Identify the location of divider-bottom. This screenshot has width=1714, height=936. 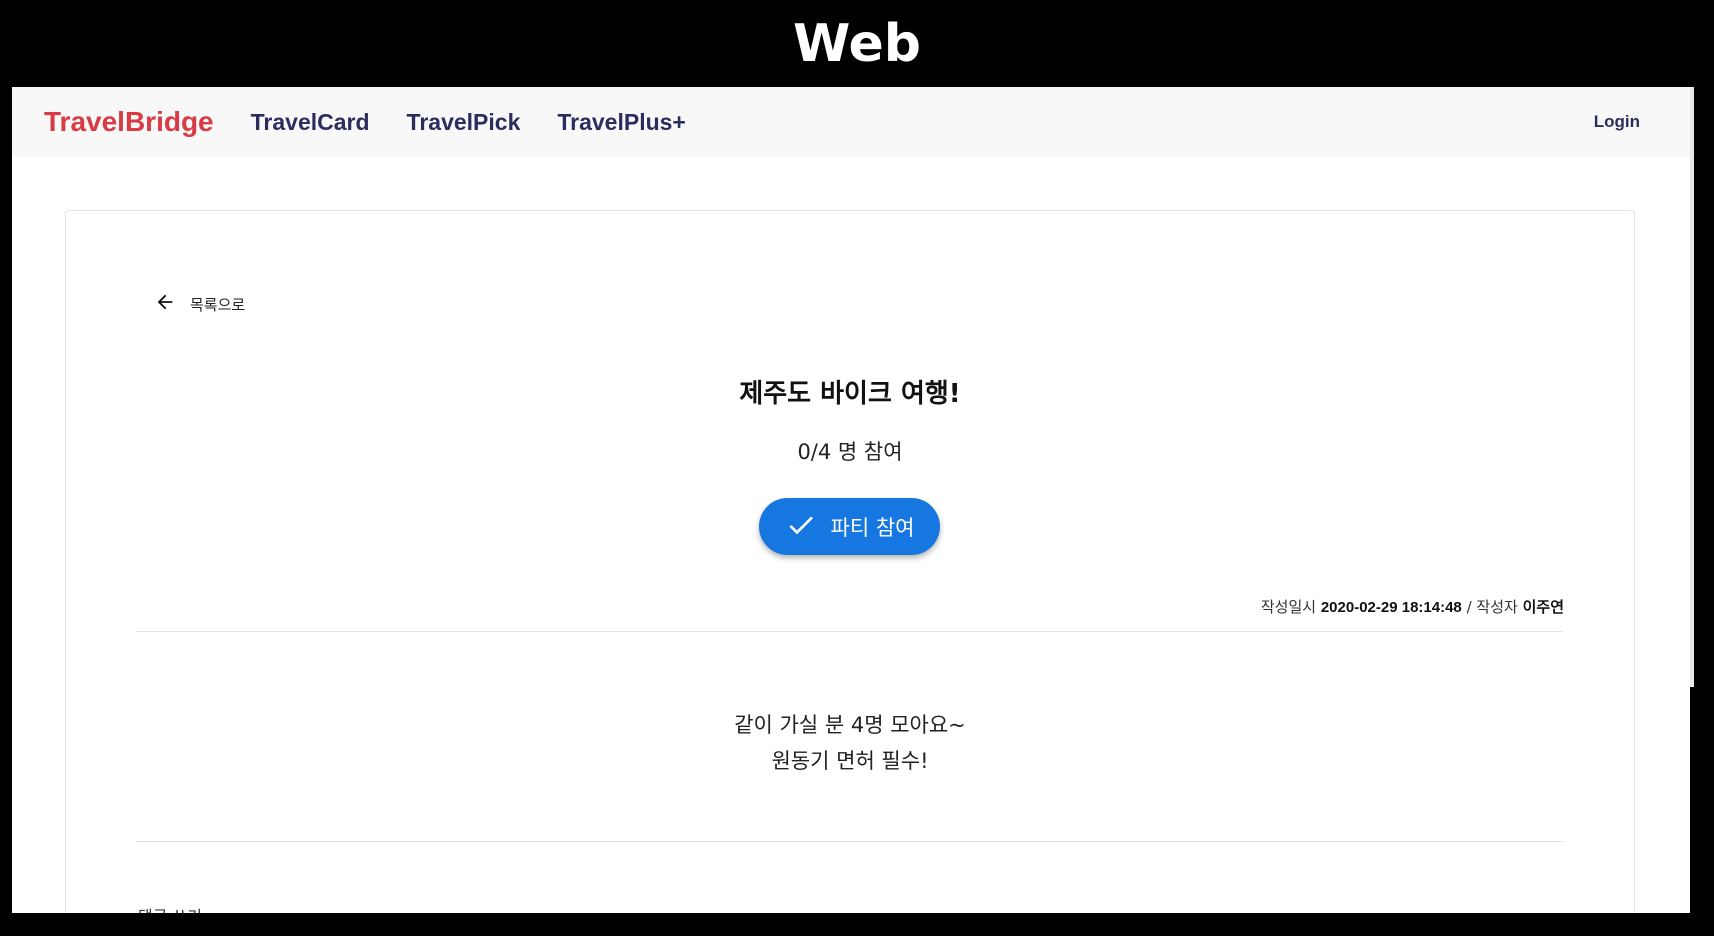
(849, 841).